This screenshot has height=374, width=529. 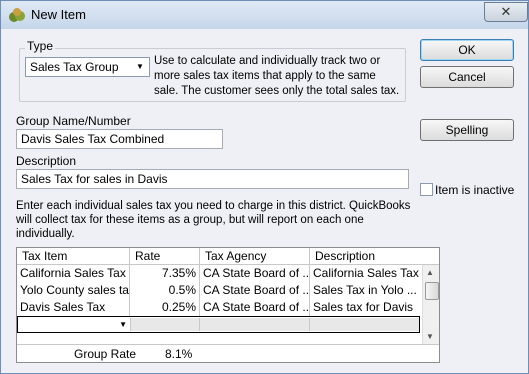 I want to click on table-scrollbar: ▲ ▼, so click(x=430, y=305).